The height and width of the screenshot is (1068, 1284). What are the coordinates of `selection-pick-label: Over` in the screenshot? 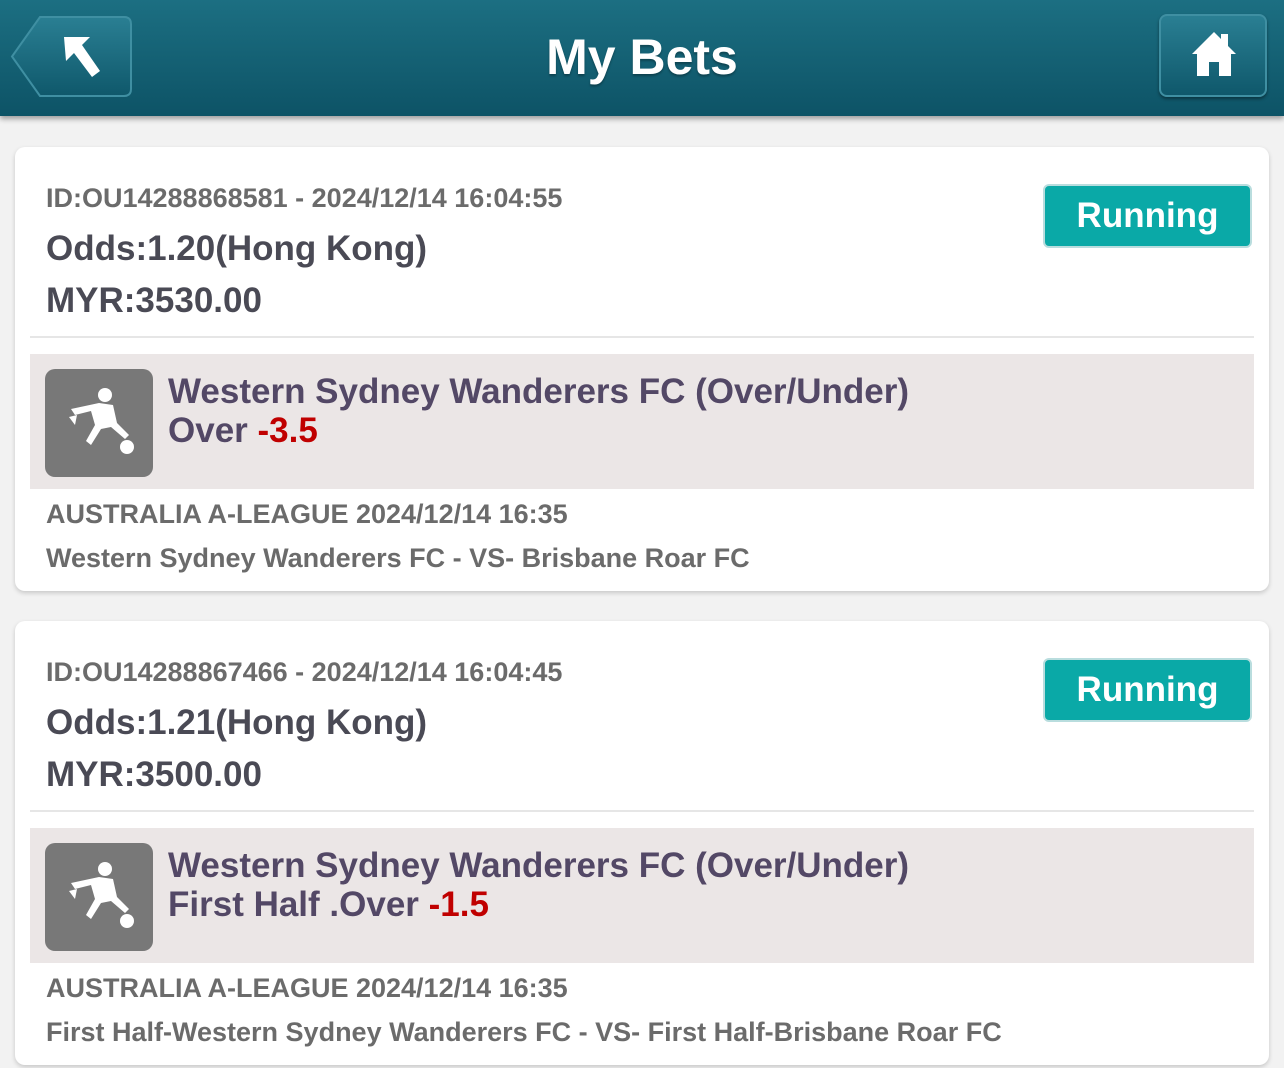 It's located at (213, 430).